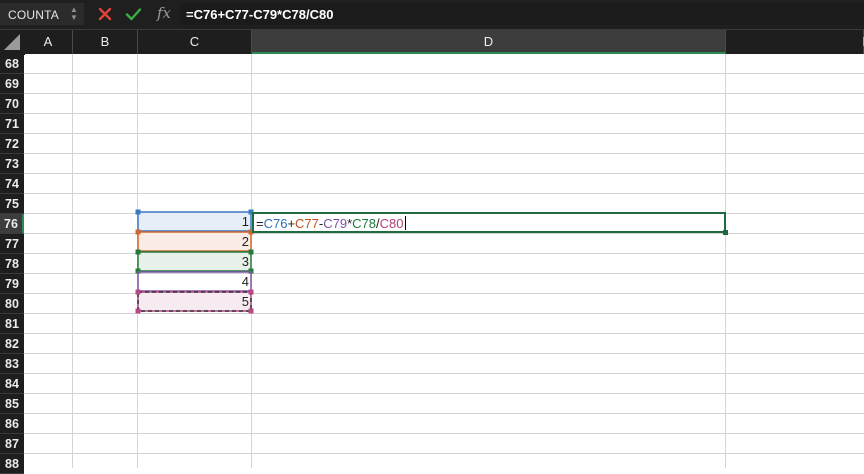 The height and width of the screenshot is (474, 864). What do you see at coordinates (138, 212) in the screenshot?
I see `ref-handle-c76-tl` at bounding box center [138, 212].